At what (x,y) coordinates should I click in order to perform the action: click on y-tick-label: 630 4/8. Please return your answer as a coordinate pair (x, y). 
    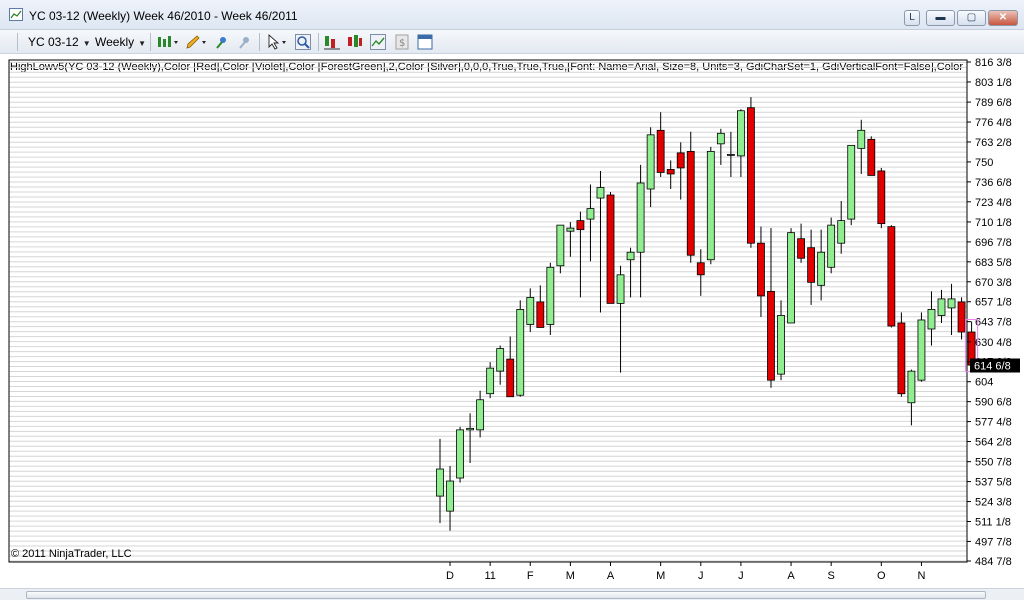
    Looking at the image, I should click on (993, 343).